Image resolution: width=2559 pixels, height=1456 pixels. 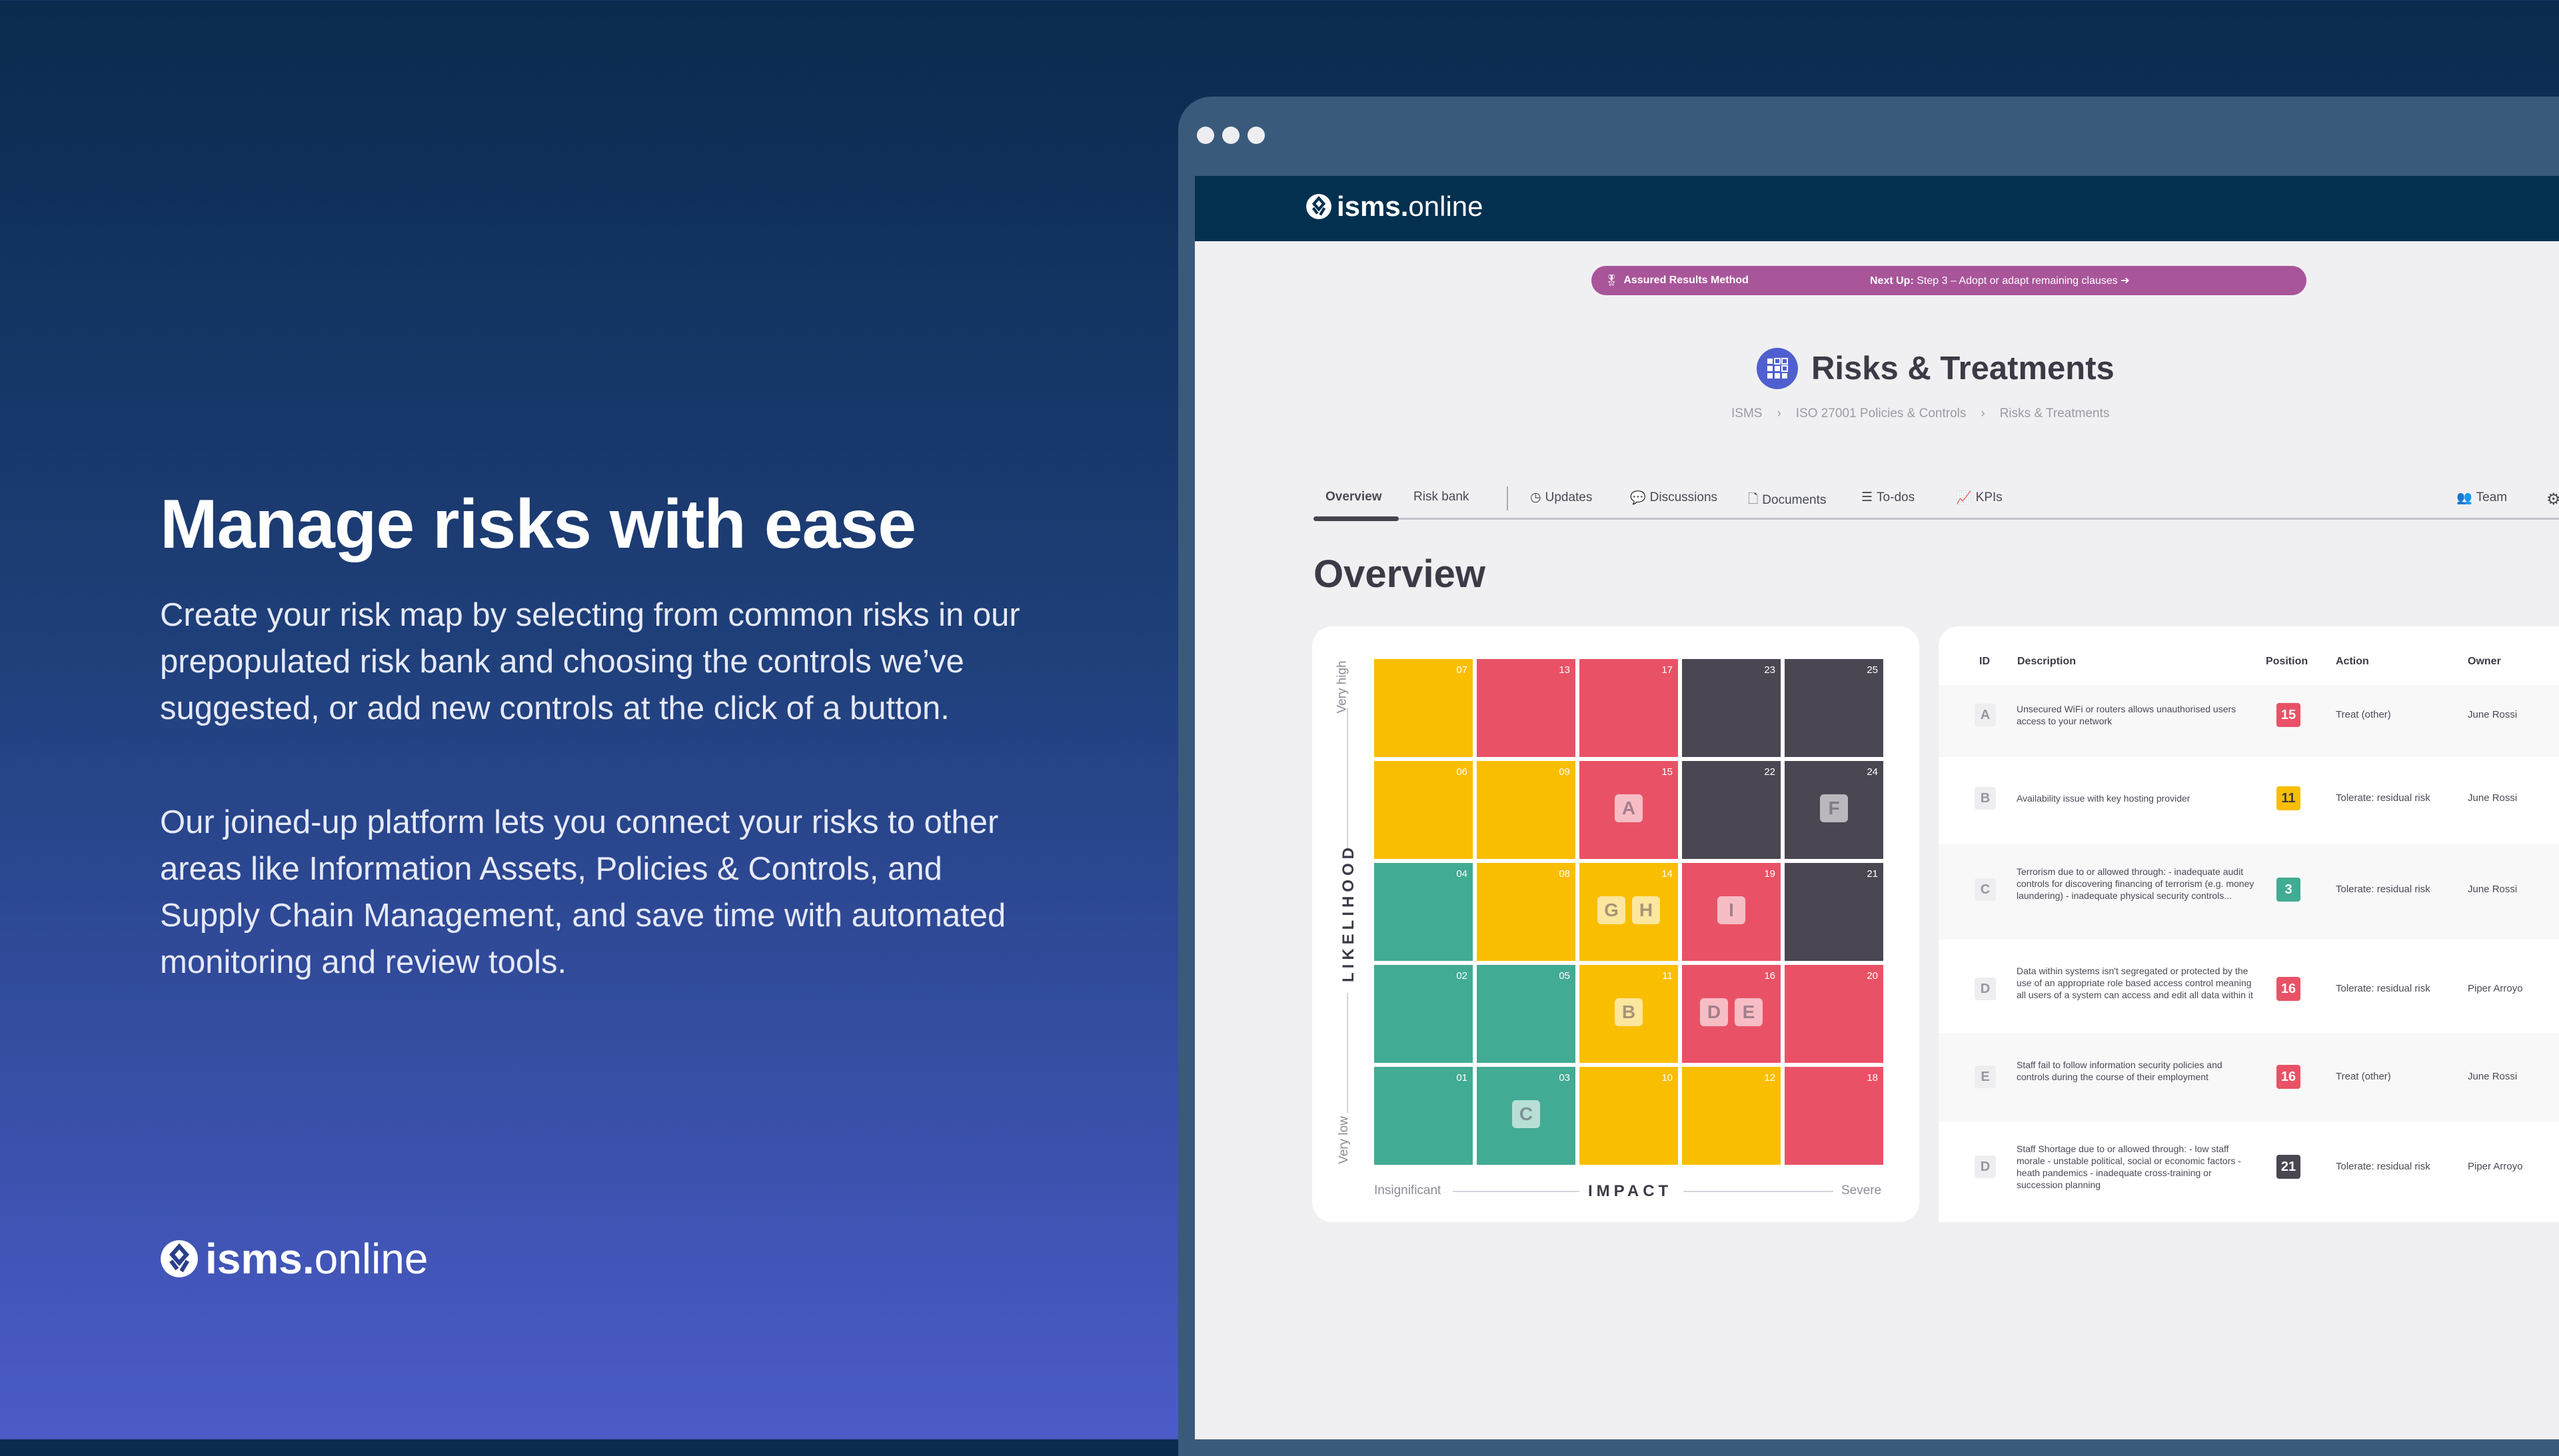 What do you see at coordinates (293, 1258) in the screenshot?
I see `brand-logo: isms. online` at bounding box center [293, 1258].